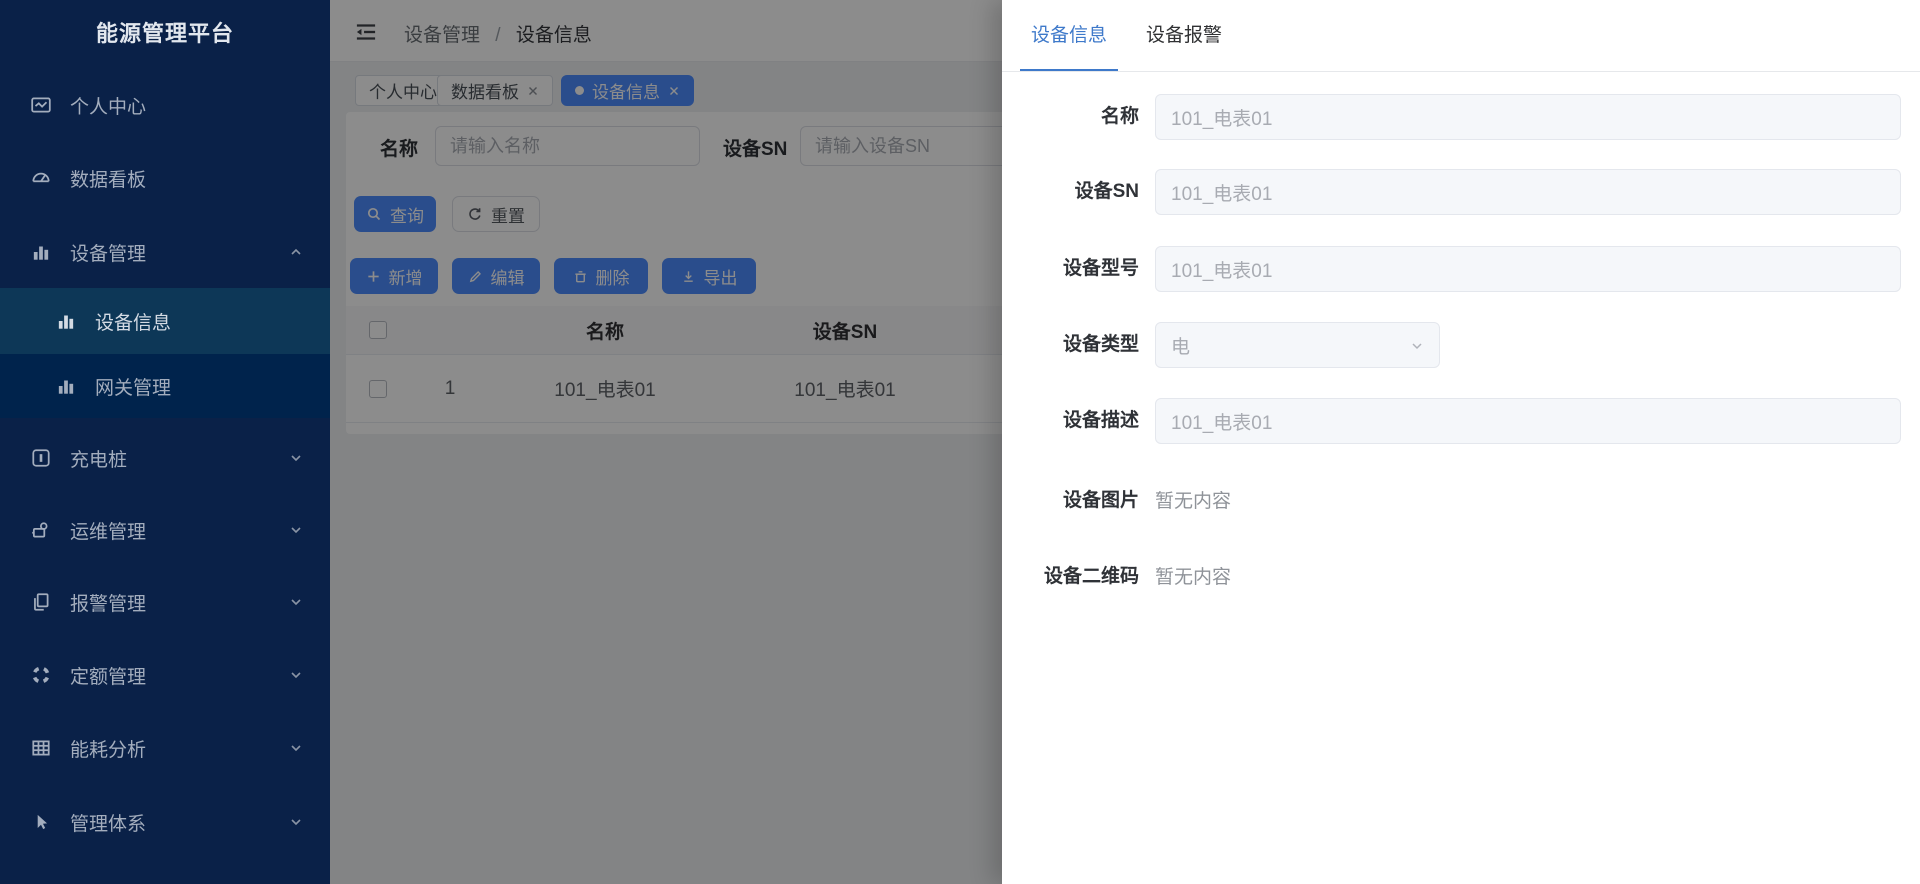 The height and width of the screenshot is (884, 1920). Describe the element at coordinates (165, 602) in the screenshot. I see `sidebar-item-alarm-management: 报警管理` at that location.